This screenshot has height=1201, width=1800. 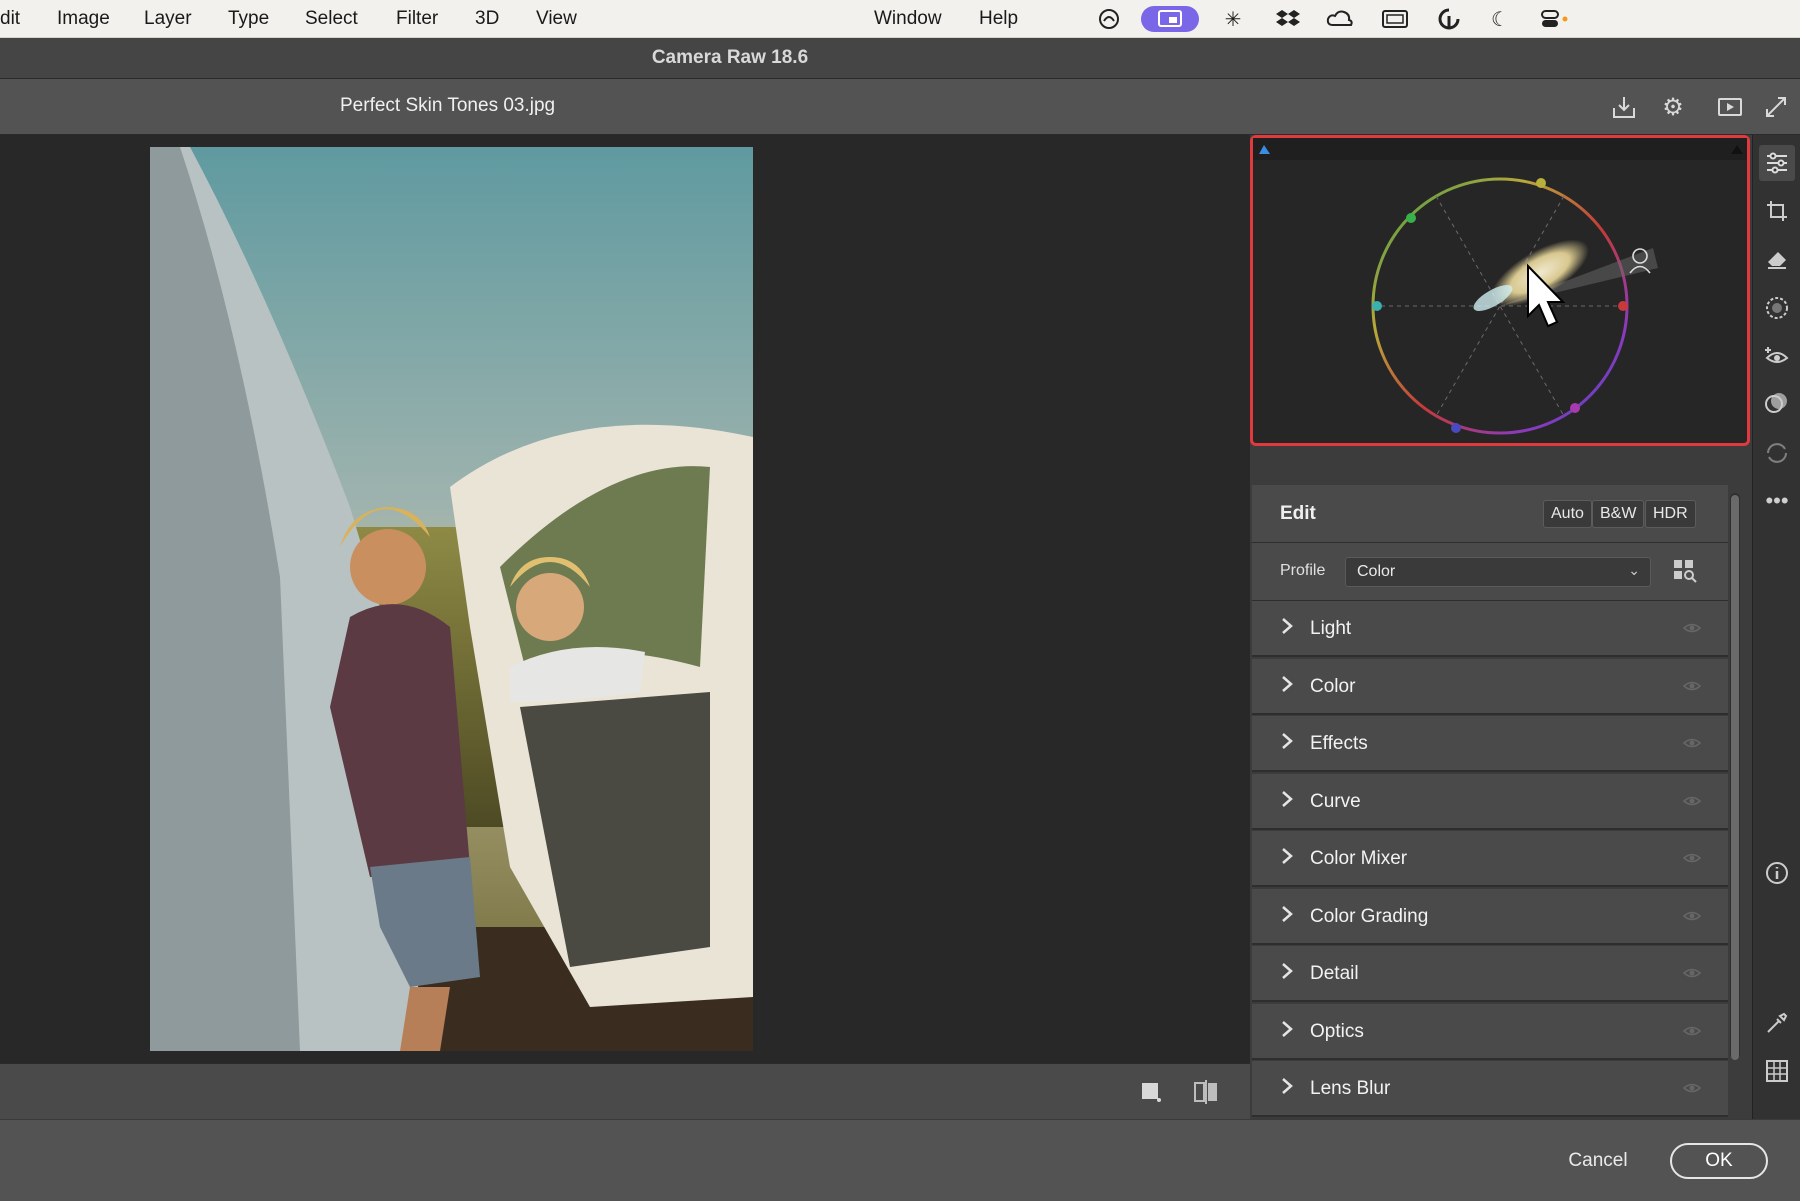 I want to click on sparkle-icon: ✳, so click(x=1233, y=19).